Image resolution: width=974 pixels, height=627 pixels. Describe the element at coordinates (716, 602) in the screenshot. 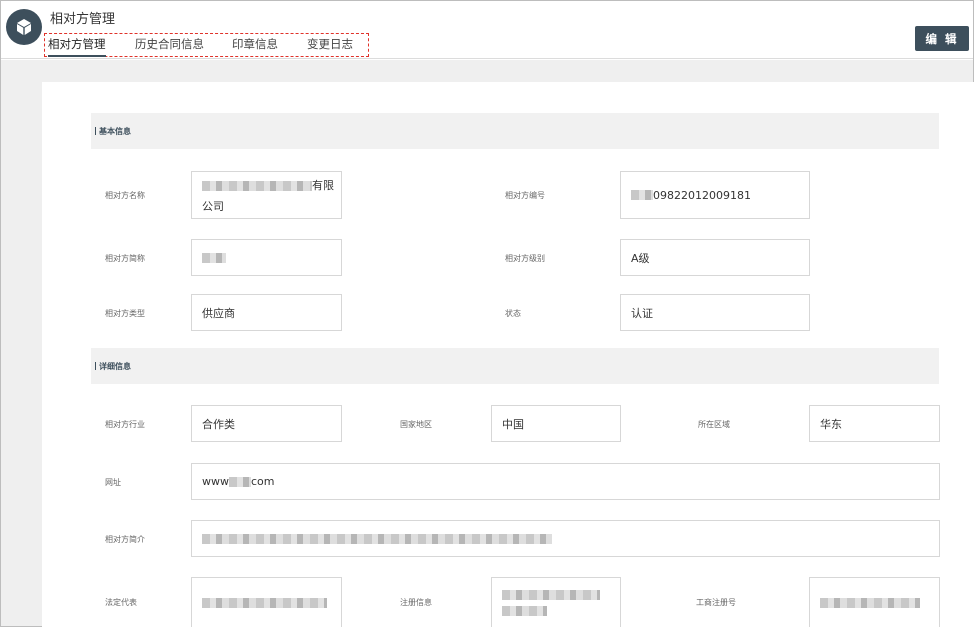

I see `business-reg-no-label: 工商注册号` at that location.